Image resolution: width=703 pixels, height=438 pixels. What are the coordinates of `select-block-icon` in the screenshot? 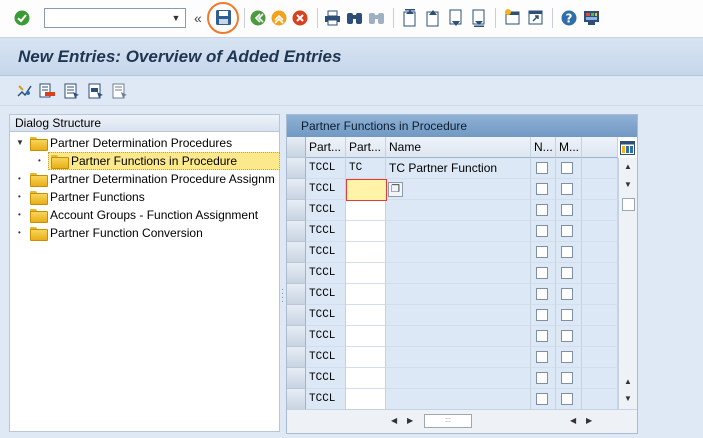 It's located at (96, 92).